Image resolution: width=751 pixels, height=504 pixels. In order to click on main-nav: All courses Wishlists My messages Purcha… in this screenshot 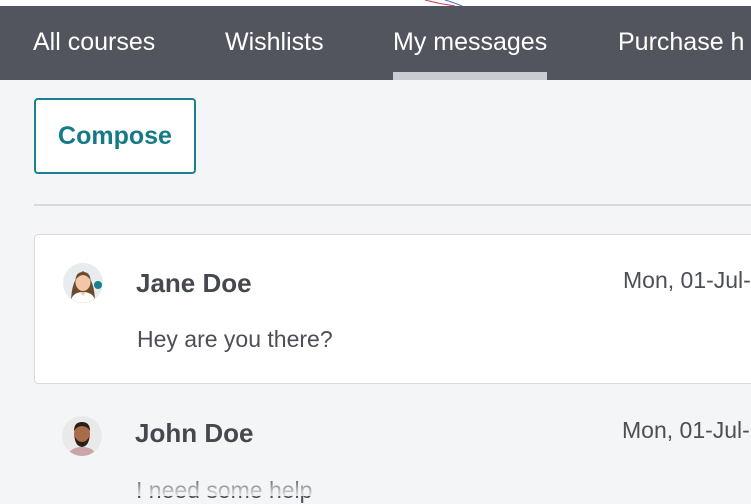, I will do `click(375, 43)`.